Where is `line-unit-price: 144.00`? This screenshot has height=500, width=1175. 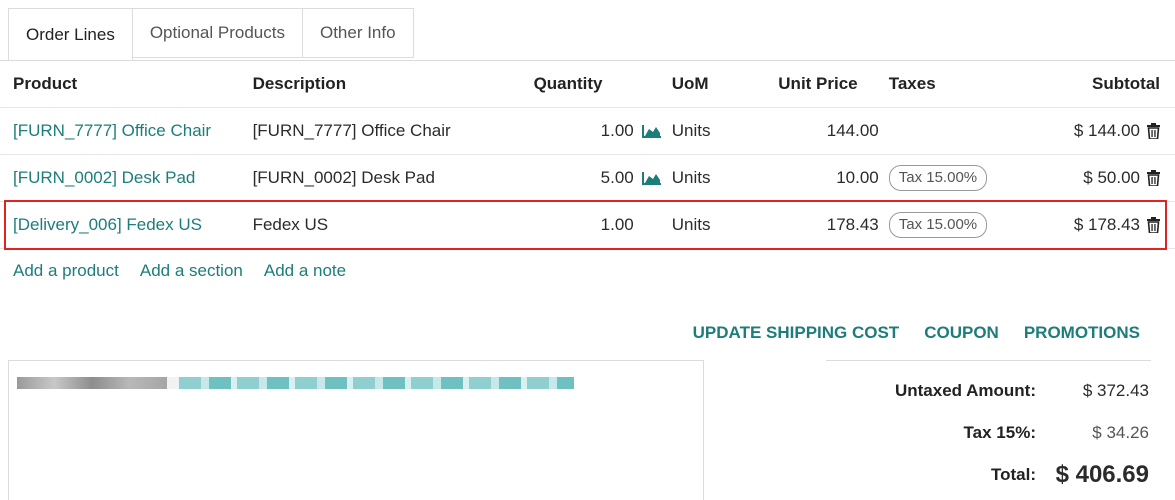
line-unit-price: 144.00 is located at coordinates (822, 131).